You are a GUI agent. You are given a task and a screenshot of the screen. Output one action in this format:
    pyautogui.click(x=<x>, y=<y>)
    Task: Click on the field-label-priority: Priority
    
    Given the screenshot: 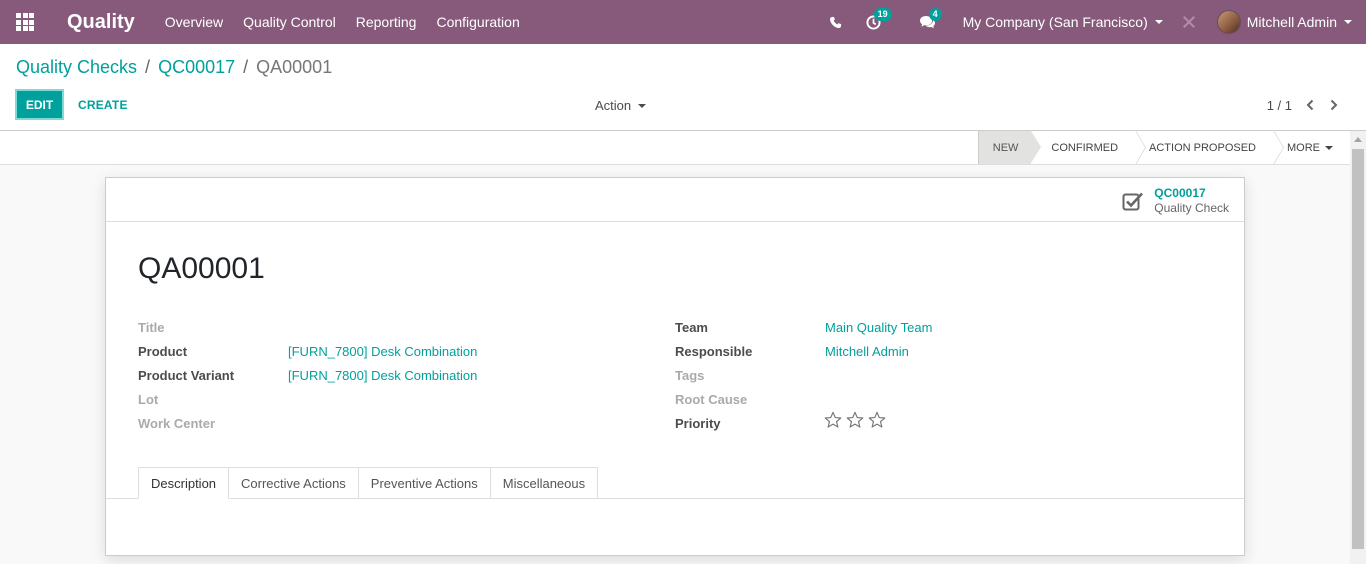 What is the action you would take?
    pyautogui.click(x=698, y=423)
    